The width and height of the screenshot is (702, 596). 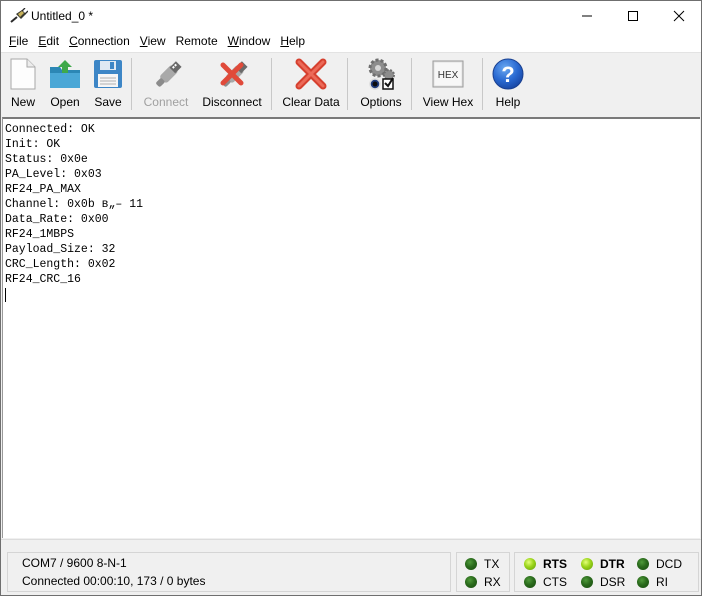 I want to click on new-label: New, so click(x=22, y=102).